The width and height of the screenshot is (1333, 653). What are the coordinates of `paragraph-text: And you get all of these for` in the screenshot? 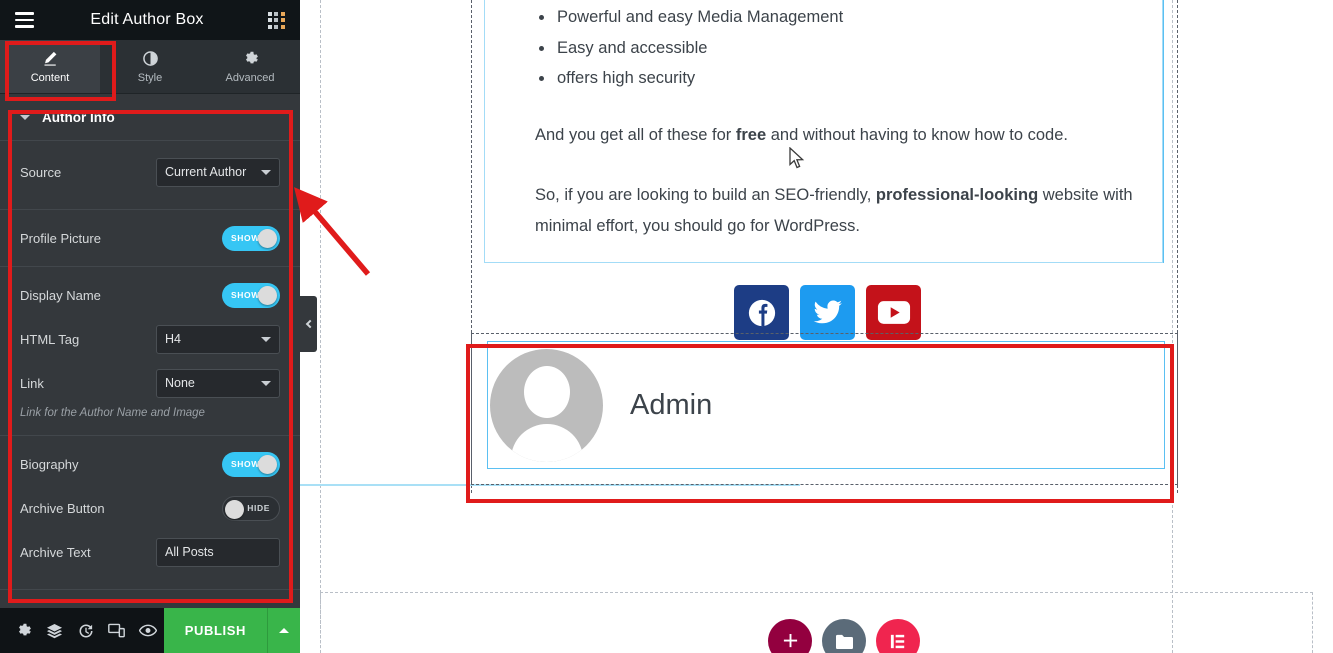 It's located at (635, 134).